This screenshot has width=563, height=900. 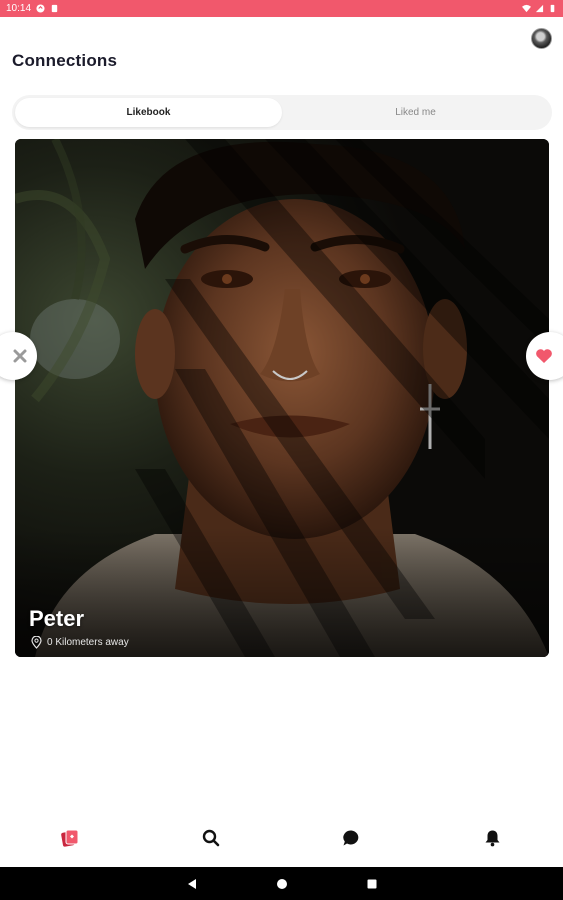 I want to click on location-pin-icon, so click(x=36, y=642).